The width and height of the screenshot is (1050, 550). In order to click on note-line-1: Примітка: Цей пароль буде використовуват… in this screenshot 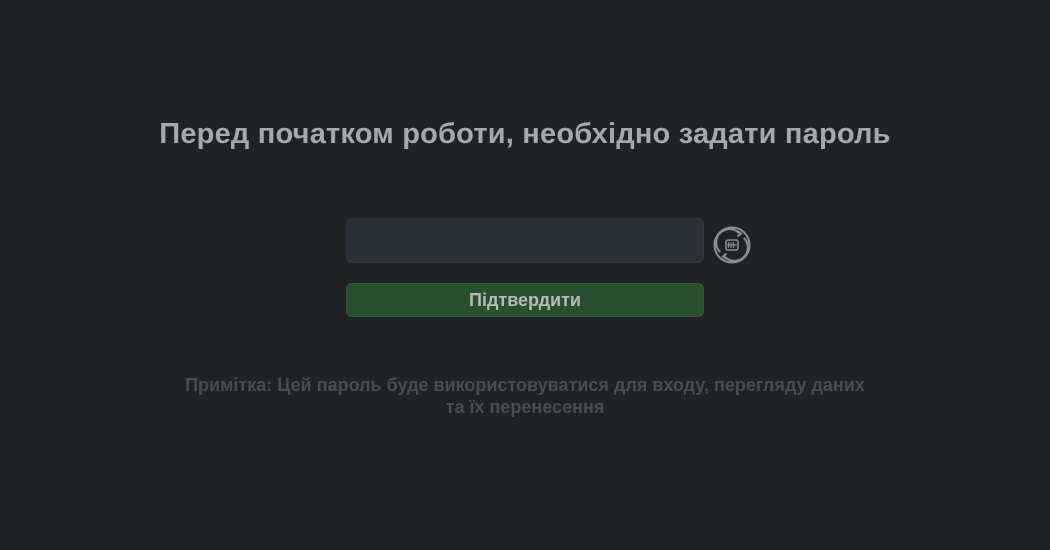, I will do `click(525, 385)`.